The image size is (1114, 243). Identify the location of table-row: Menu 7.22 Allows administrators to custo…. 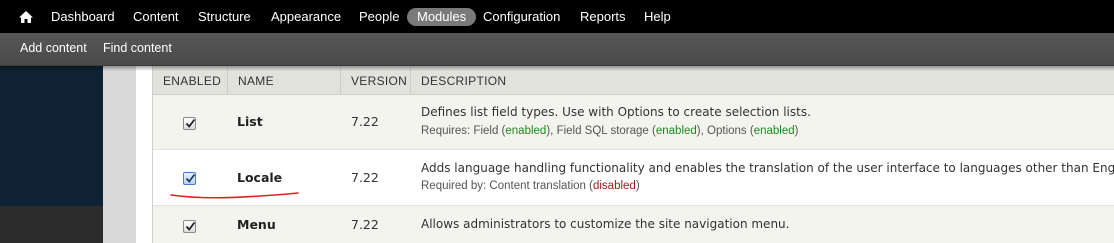
(633, 224).